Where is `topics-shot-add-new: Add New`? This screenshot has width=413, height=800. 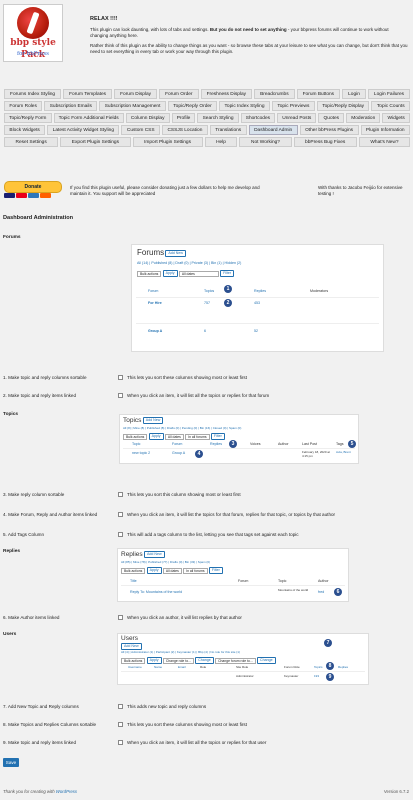
topics-shot-add-new: Add New is located at coordinates (153, 421).